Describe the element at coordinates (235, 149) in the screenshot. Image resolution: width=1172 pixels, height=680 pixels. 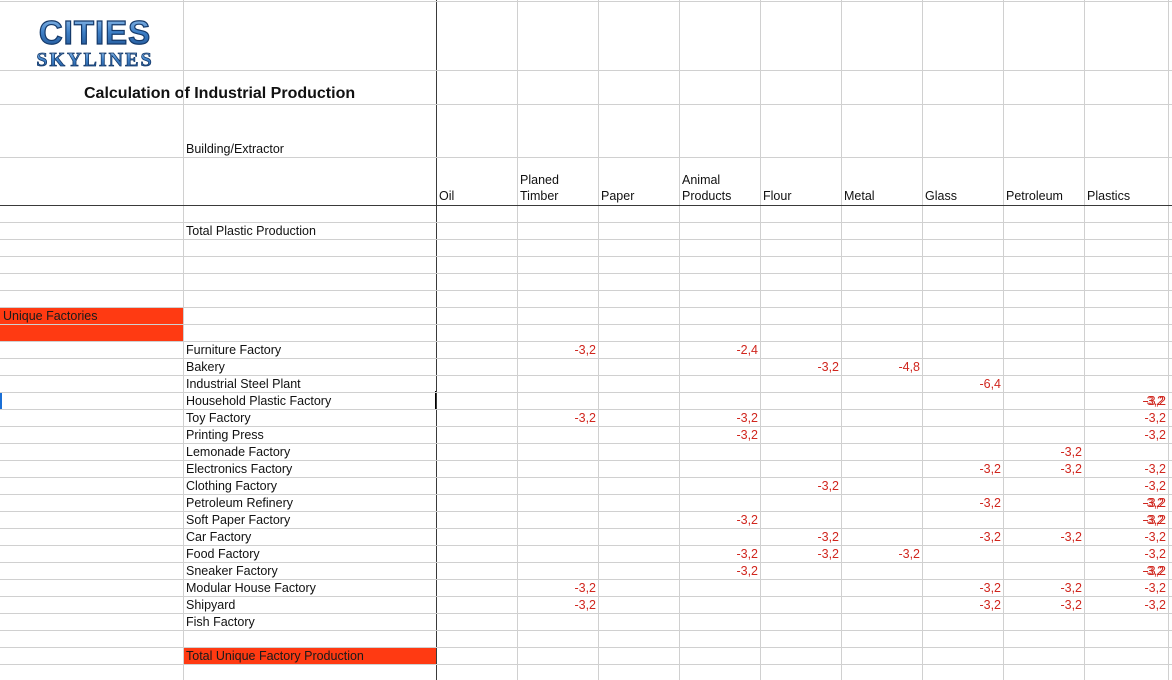
I see `building-extractor-label: Building/Extractor` at that location.